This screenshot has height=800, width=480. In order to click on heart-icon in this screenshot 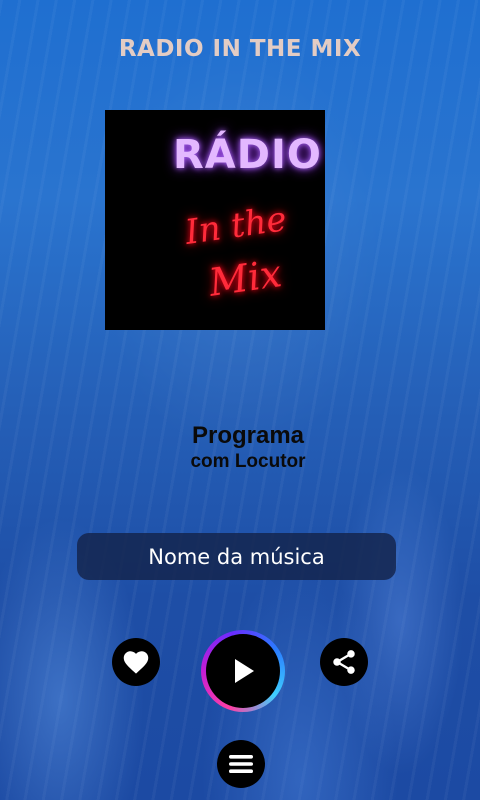, I will do `click(136, 662)`.